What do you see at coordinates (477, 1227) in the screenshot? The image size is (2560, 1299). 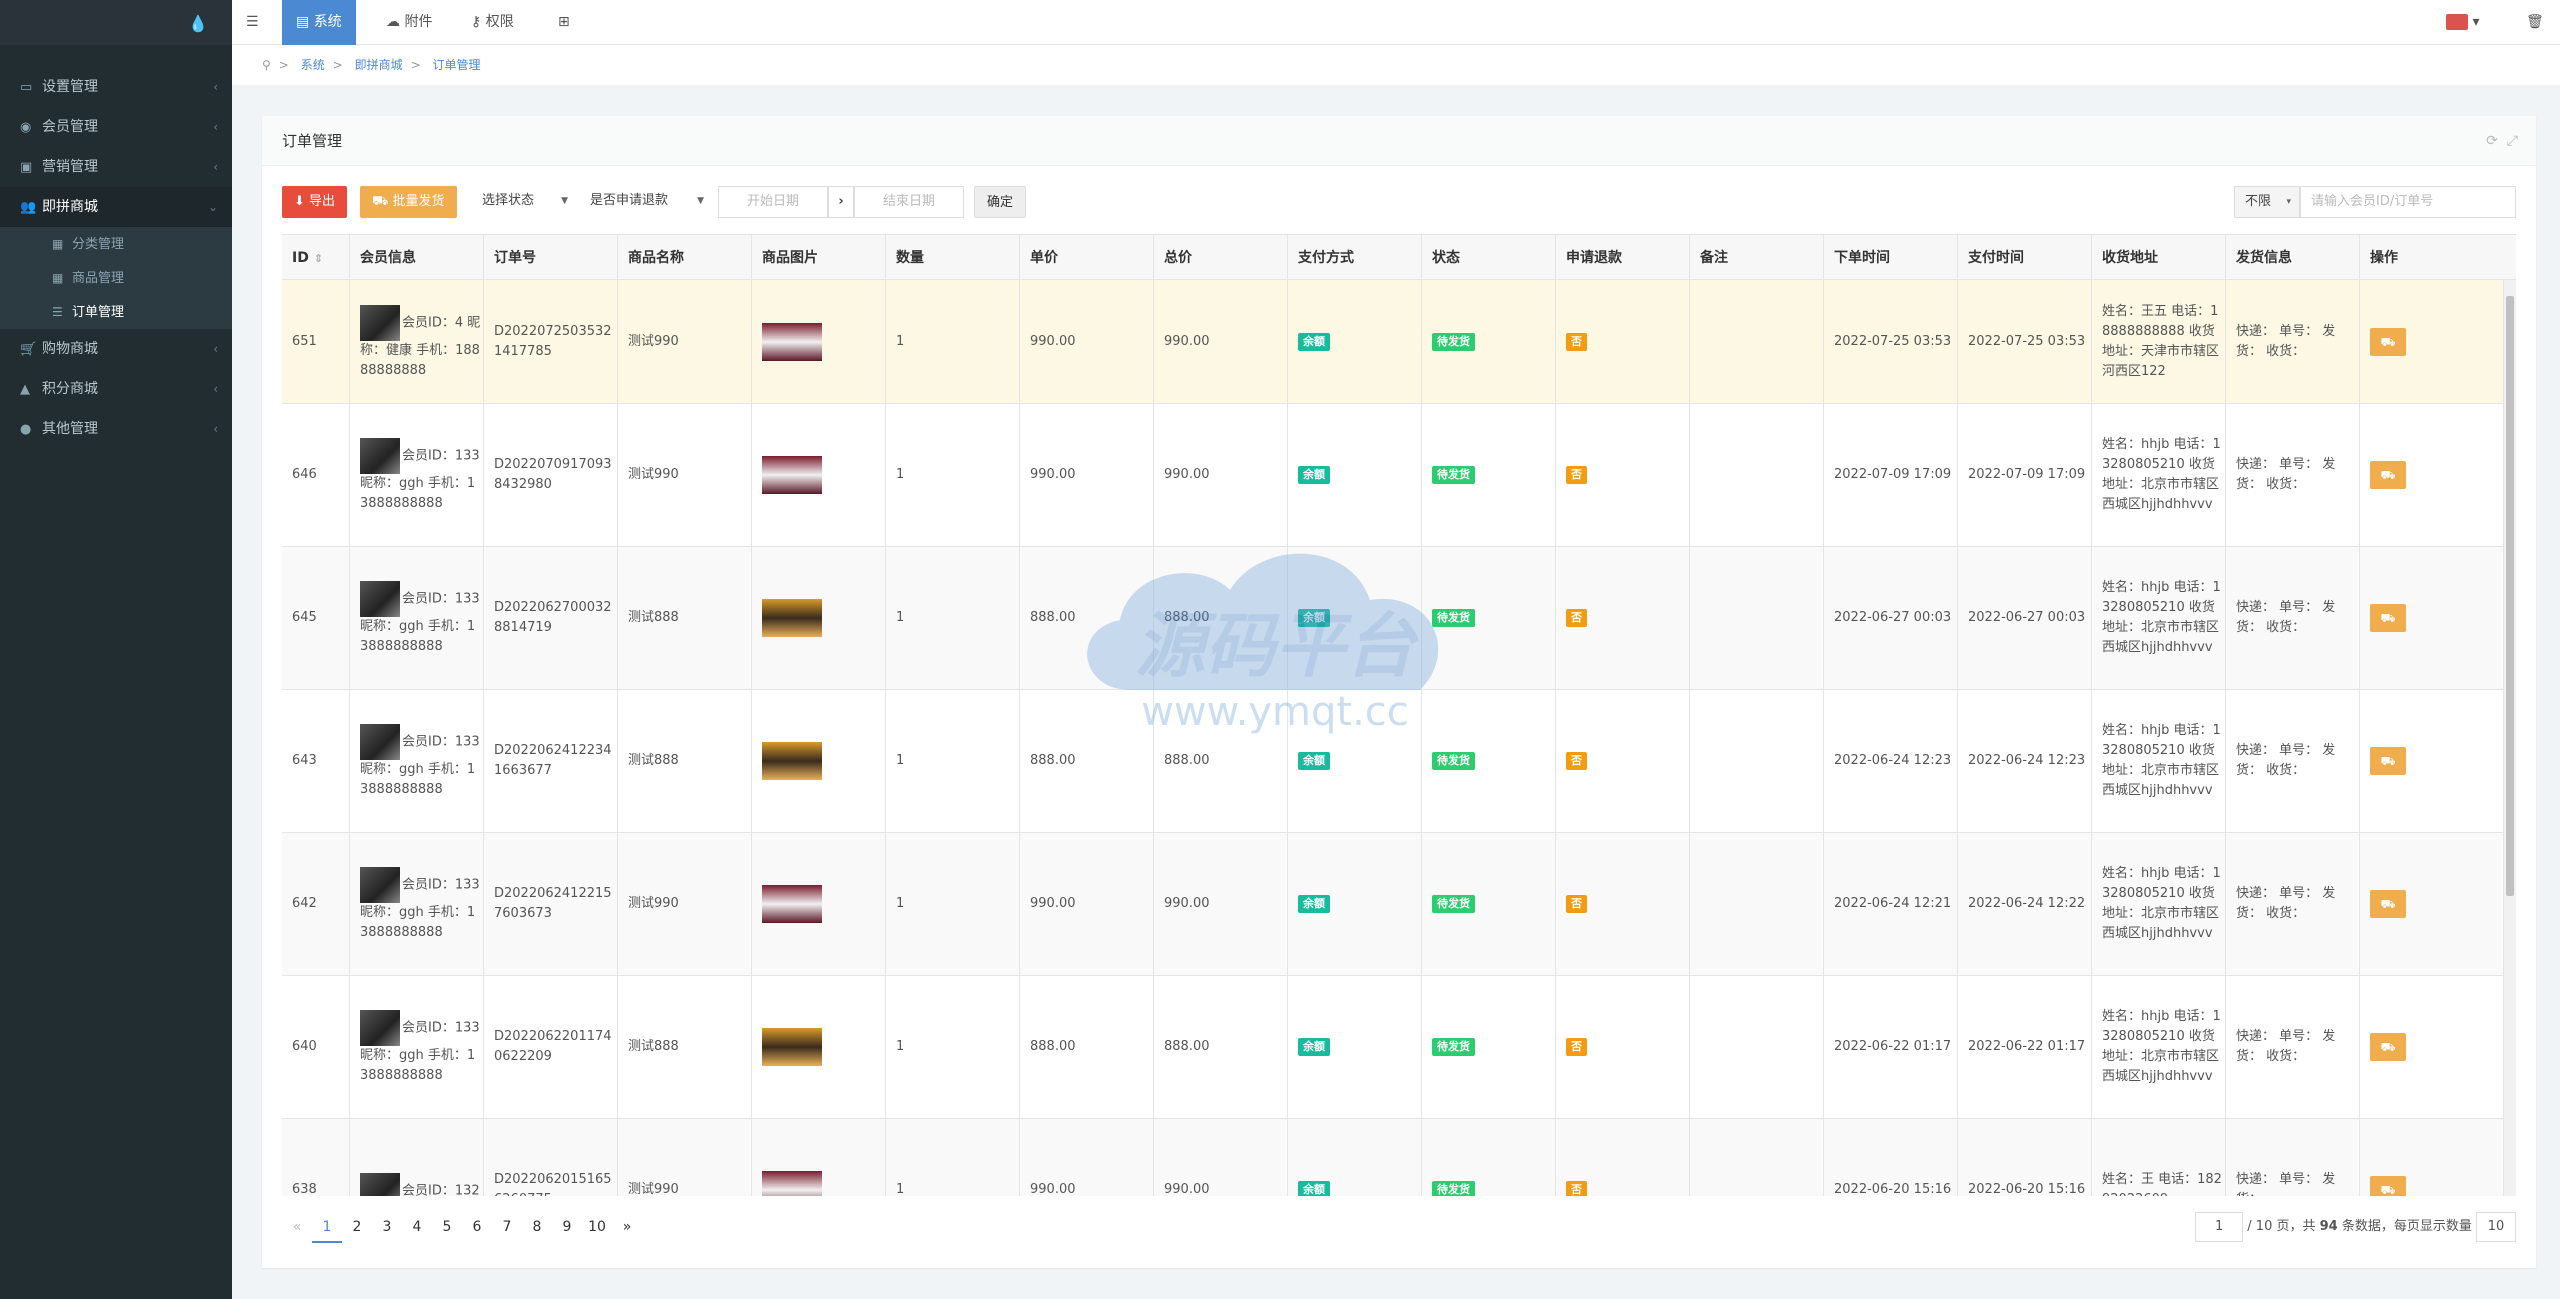 I see `page-number: 6` at bounding box center [477, 1227].